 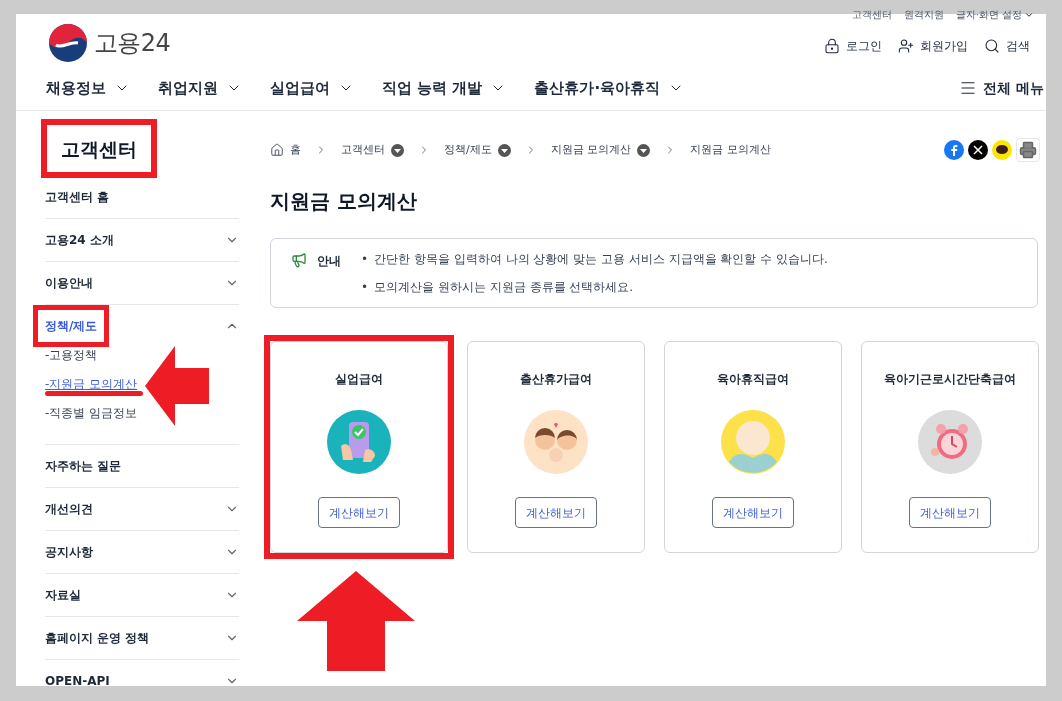 I want to click on submenu-link: -고용정책, so click(x=71, y=355).